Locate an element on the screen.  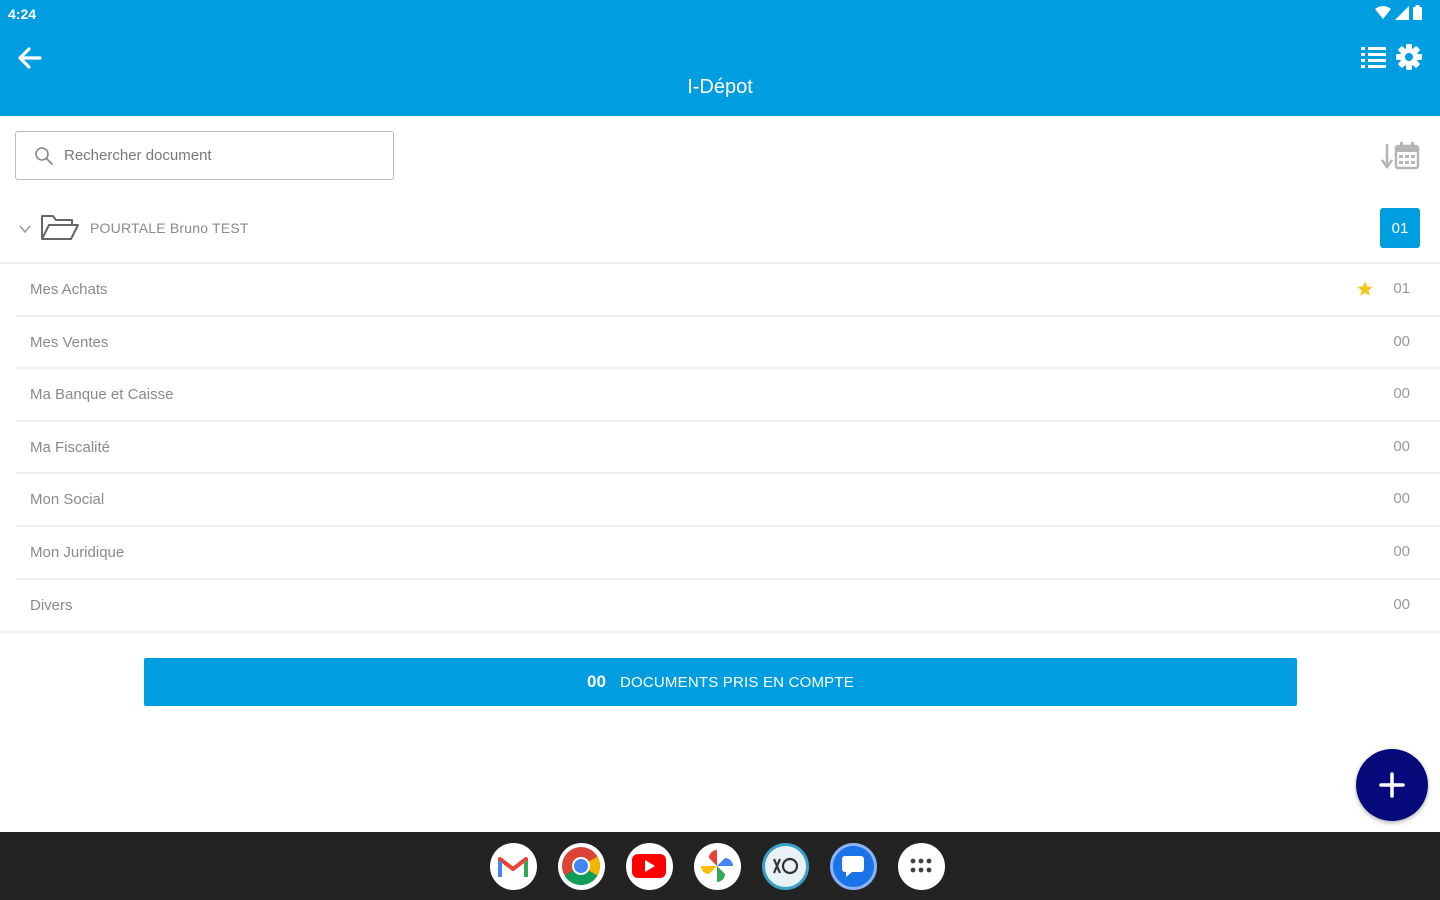
list-item: Mes Ventes 00 is located at coordinates (728, 343).